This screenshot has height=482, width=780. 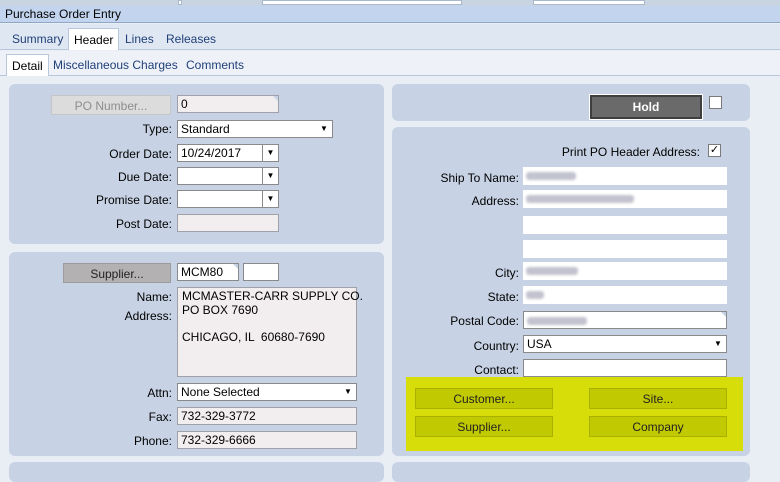 What do you see at coordinates (133, 200) in the screenshot?
I see `promise-date-label: Promise Date:` at bounding box center [133, 200].